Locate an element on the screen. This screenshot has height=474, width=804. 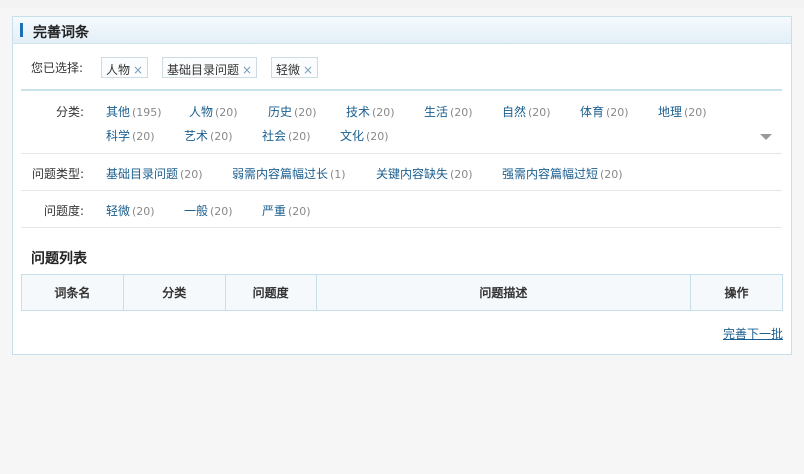
option-name: 生活 is located at coordinates (436, 112).